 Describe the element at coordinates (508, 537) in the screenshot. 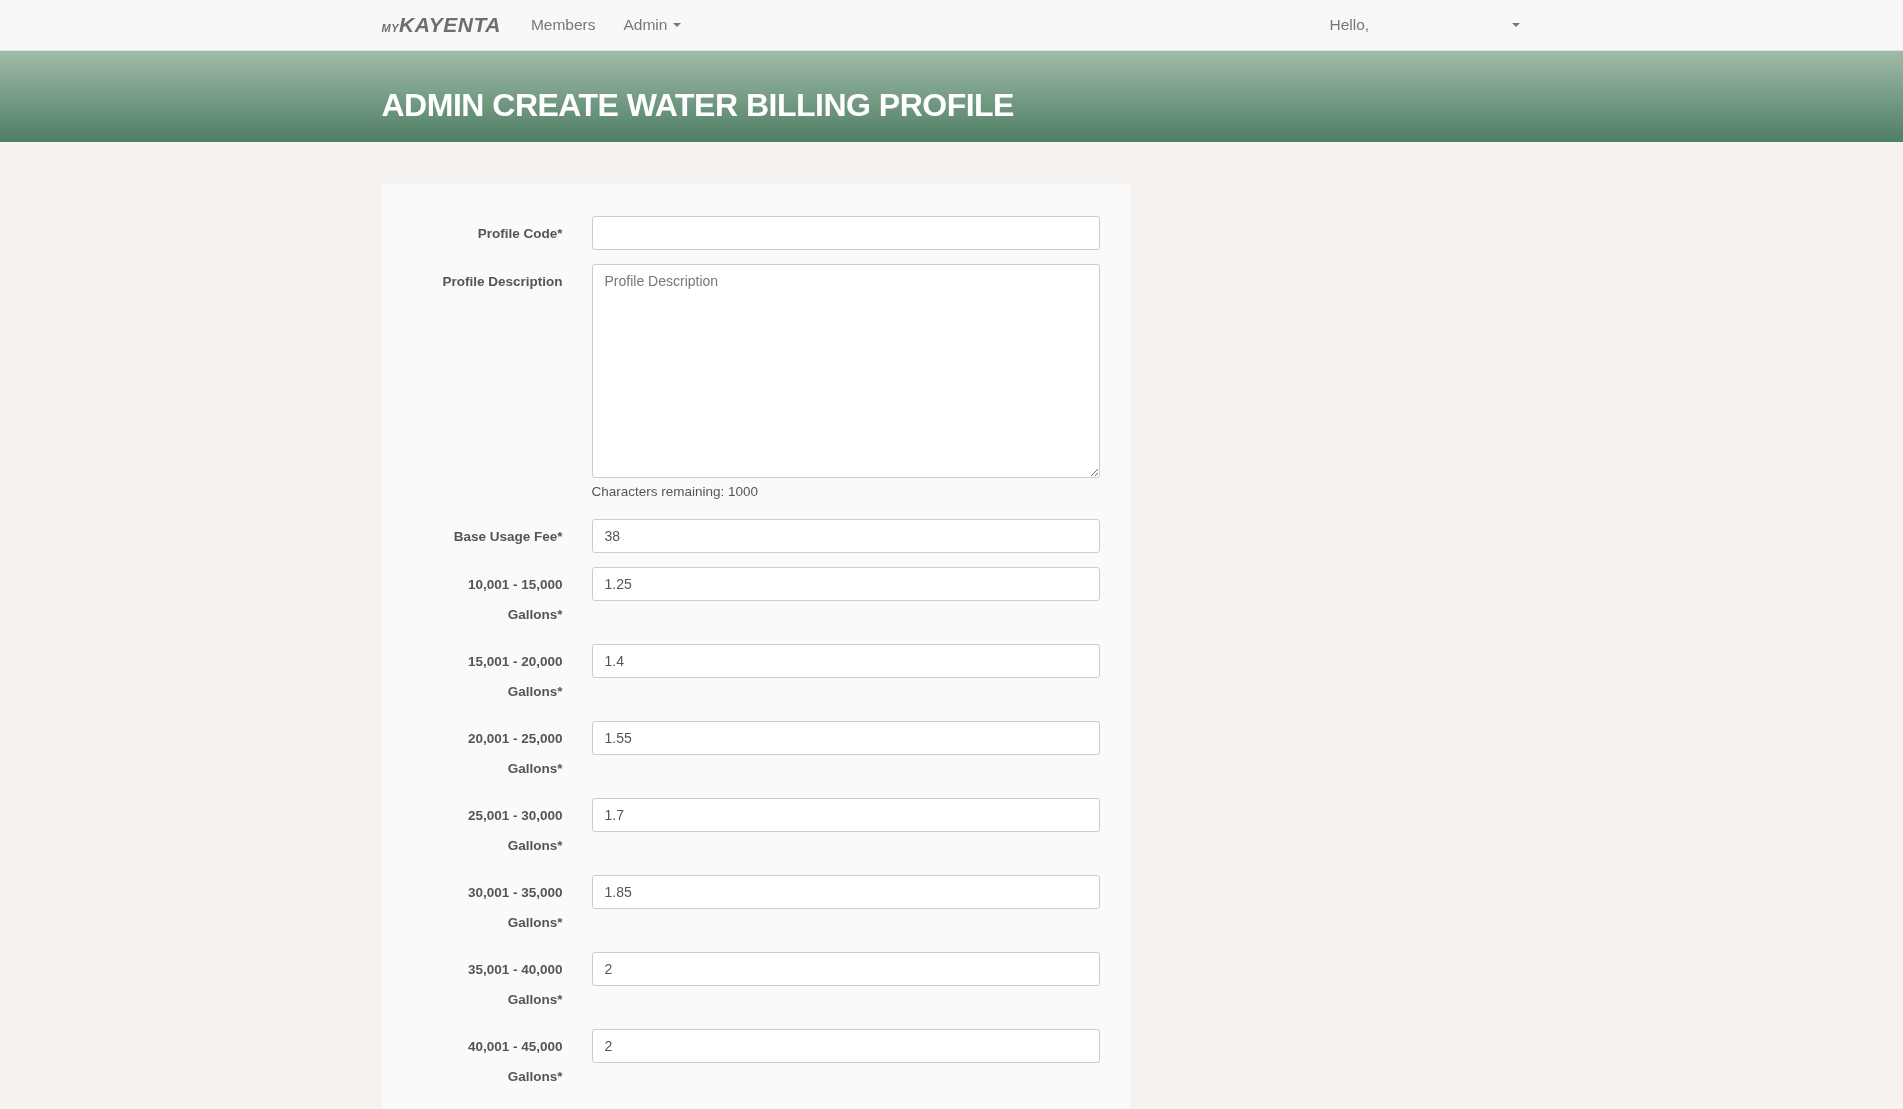

I see `field-label: Base Usage Fee*` at that location.